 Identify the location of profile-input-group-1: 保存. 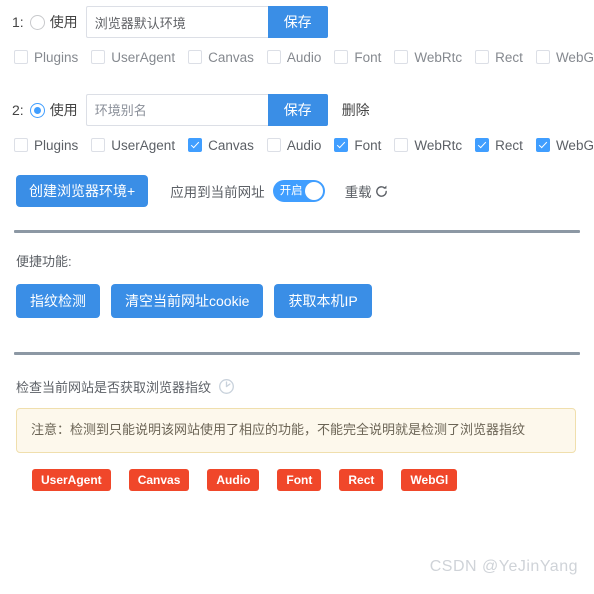
(206, 22).